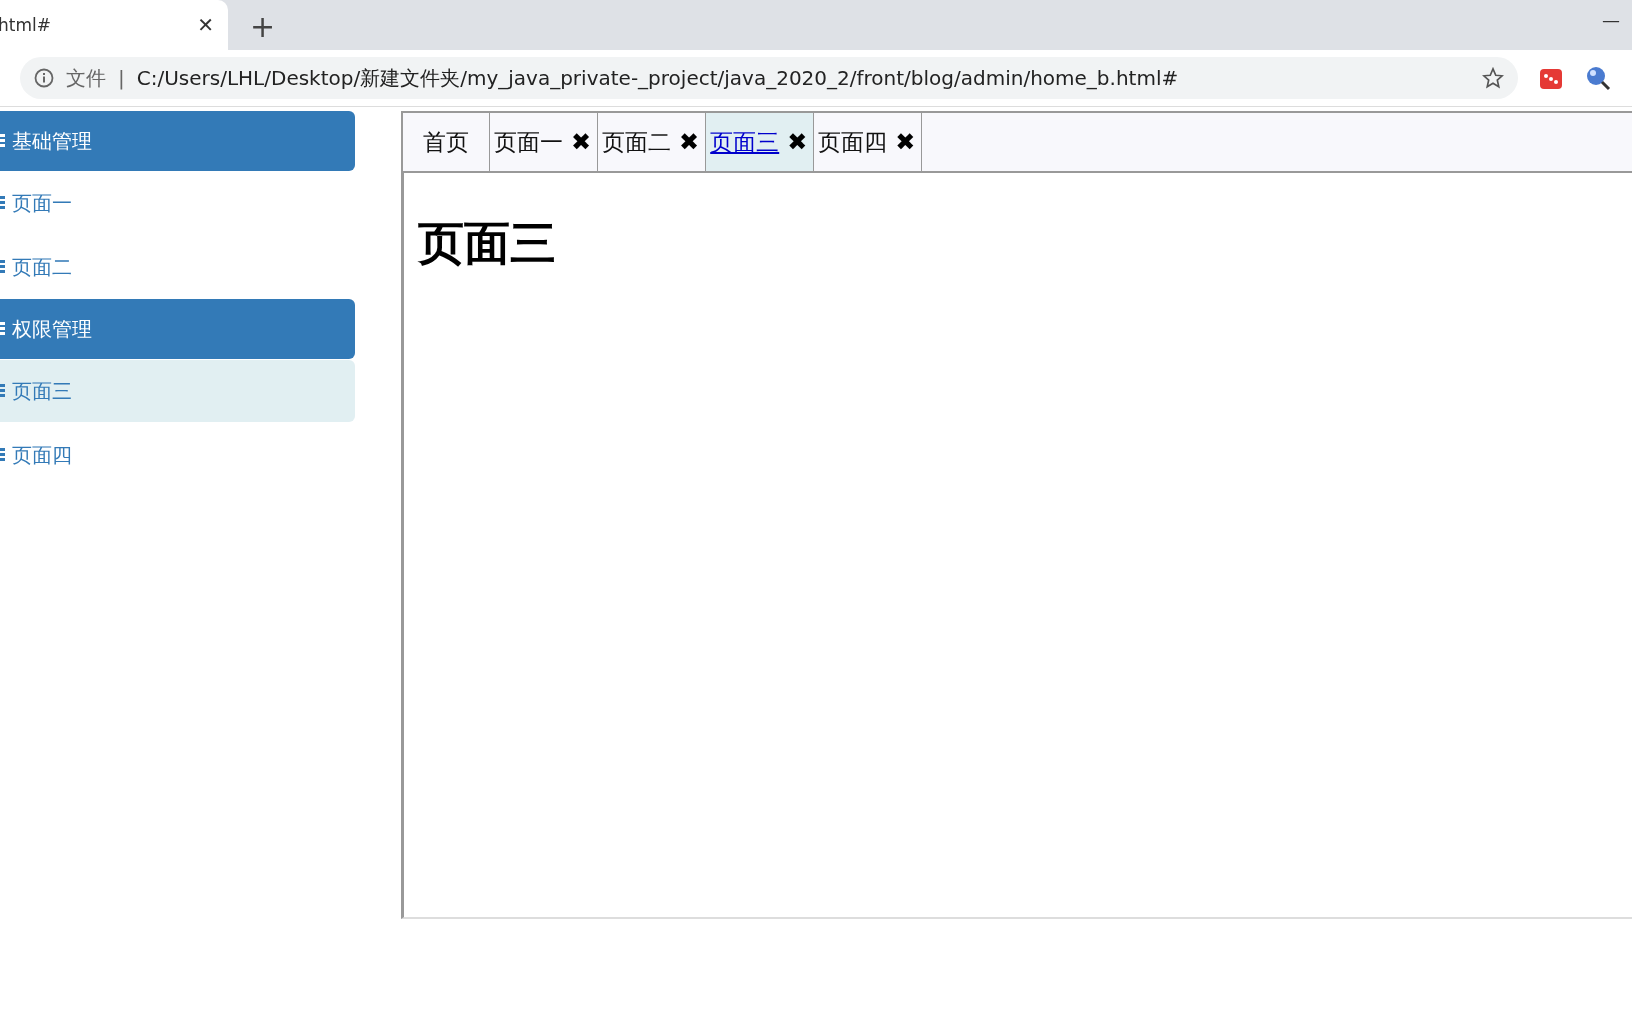 This screenshot has height=1020, width=1632. Describe the element at coordinates (487, 243) in the screenshot. I see `page-heading: 页面三` at that location.